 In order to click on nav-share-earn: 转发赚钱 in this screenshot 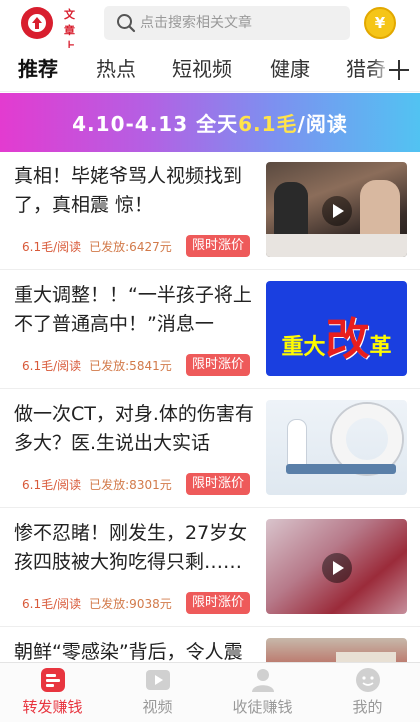, I will do `click(52, 692)`.